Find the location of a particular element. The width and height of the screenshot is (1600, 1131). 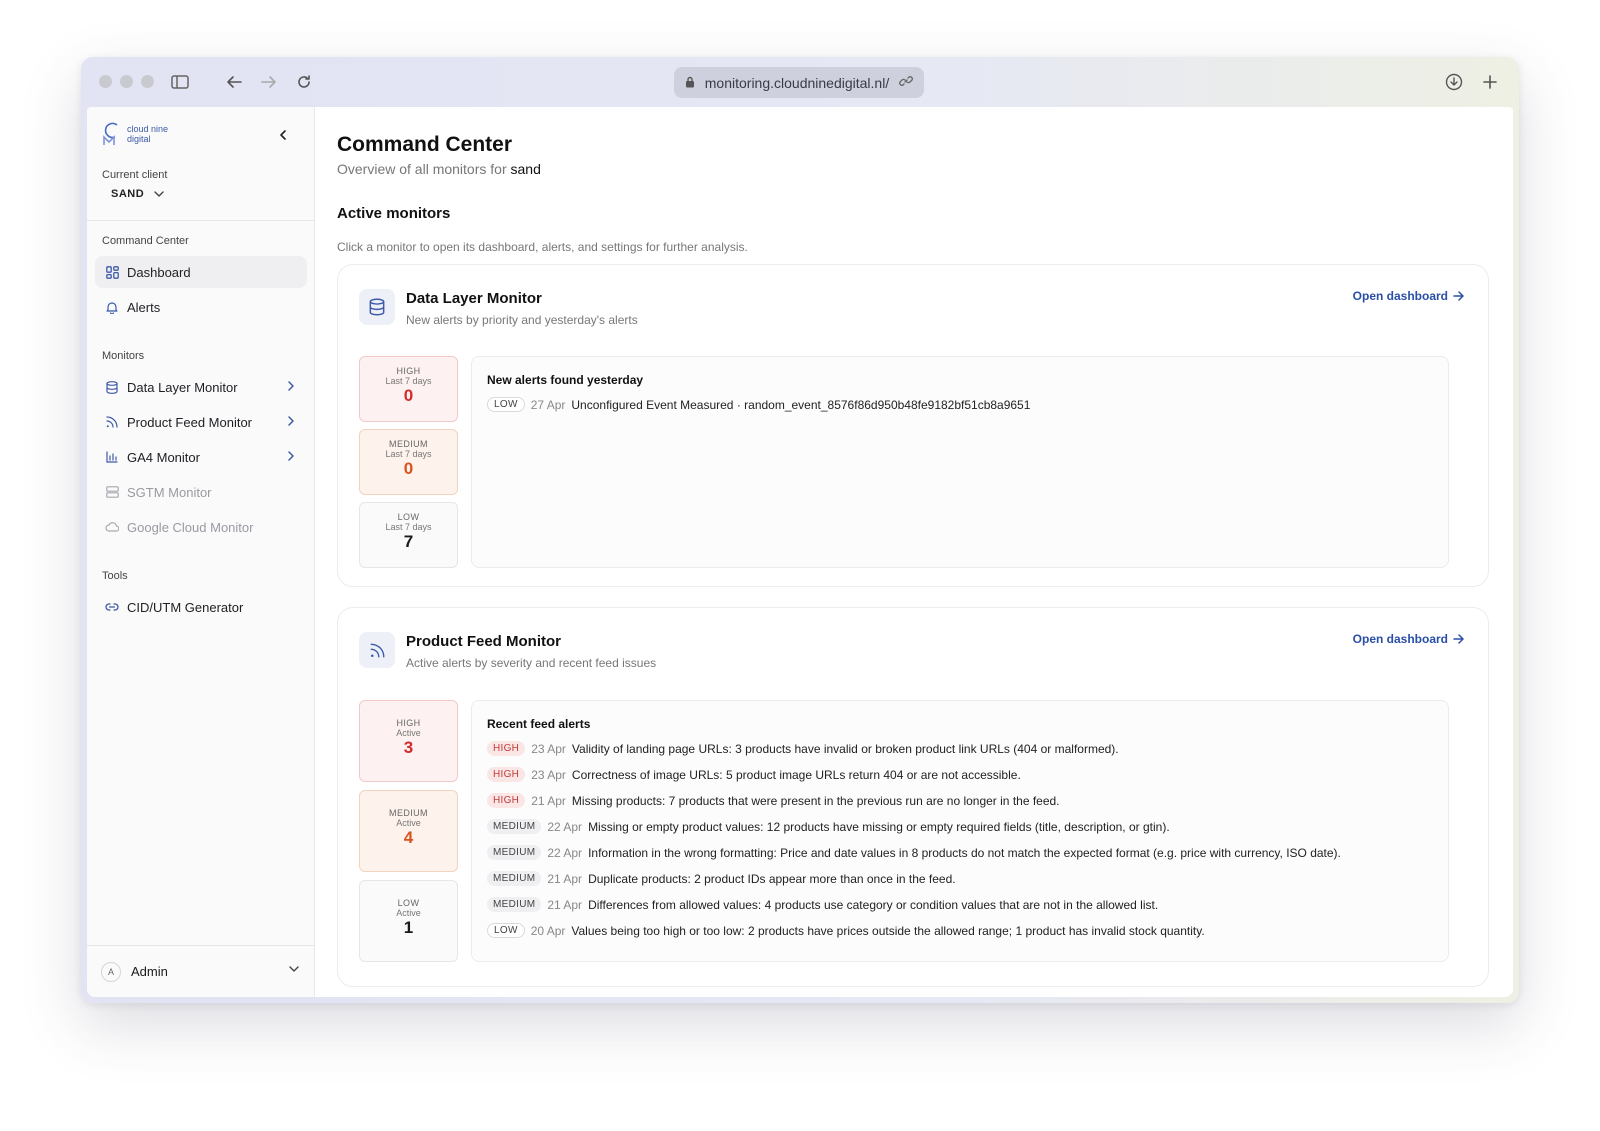

high-stat-box: HIGH Last 7 days 0 is located at coordinates (408, 389).